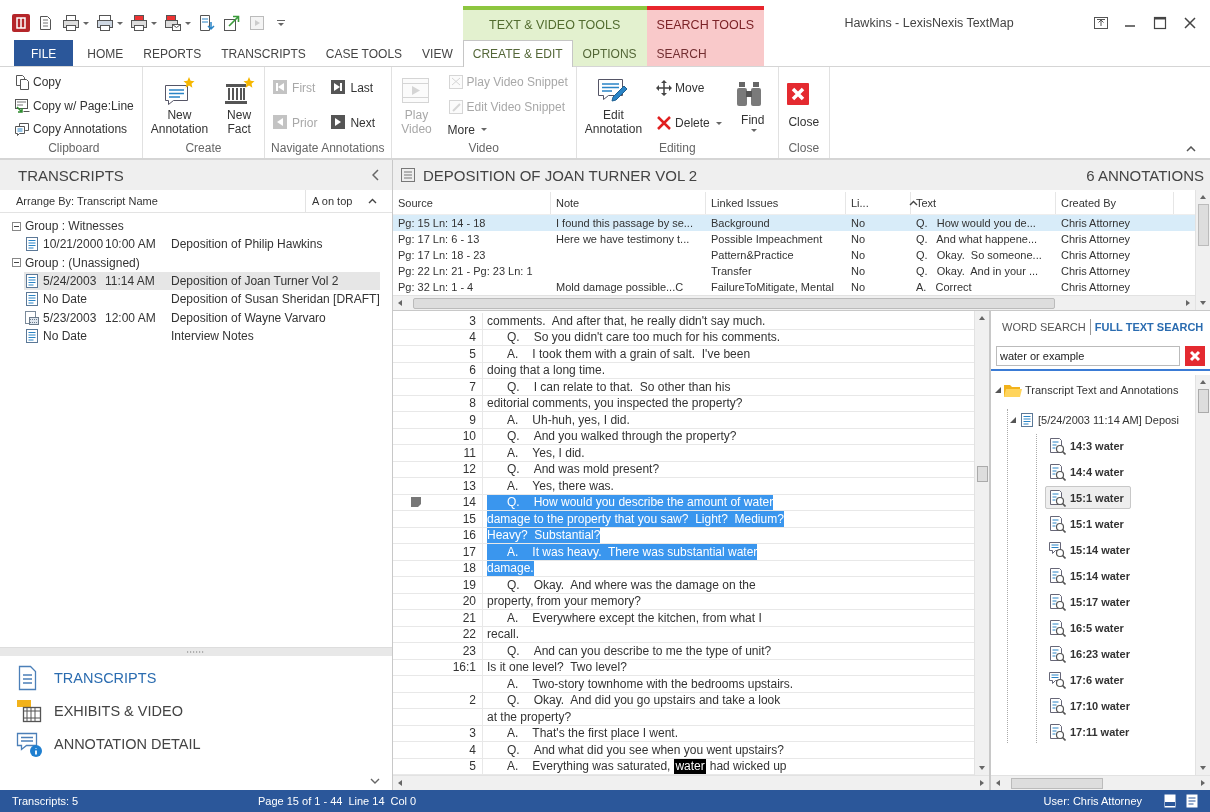 The width and height of the screenshot is (1210, 812). What do you see at coordinates (1160, 23) in the screenshot?
I see `maximize-icon` at bounding box center [1160, 23].